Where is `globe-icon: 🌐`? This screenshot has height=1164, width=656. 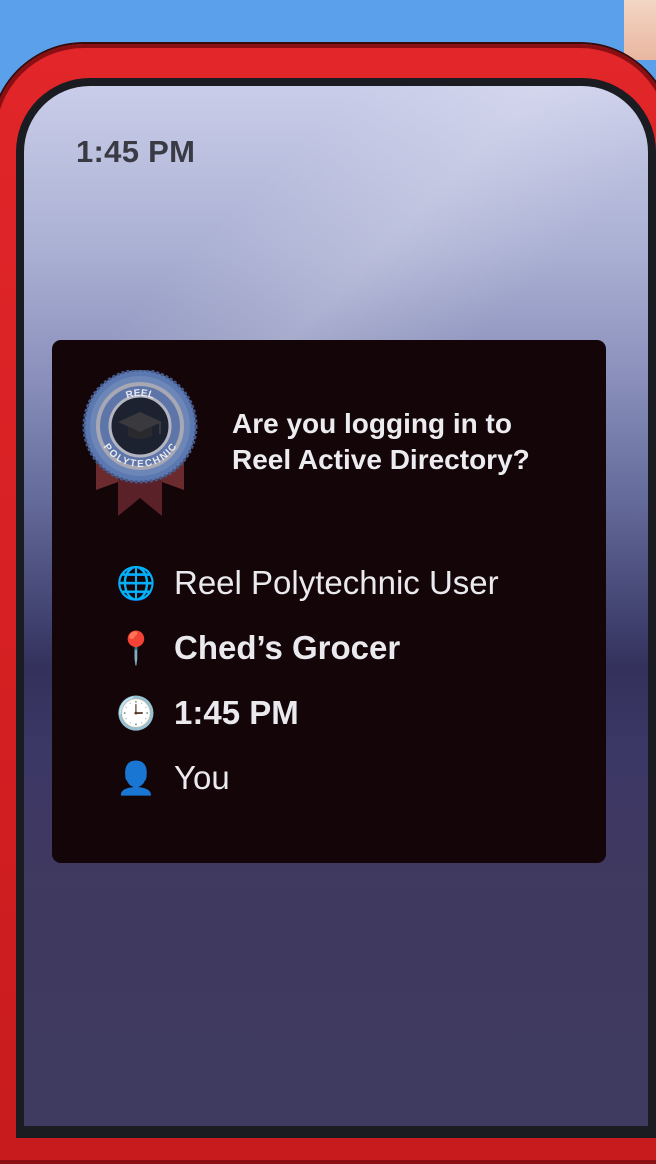 globe-icon: 🌐 is located at coordinates (136, 582).